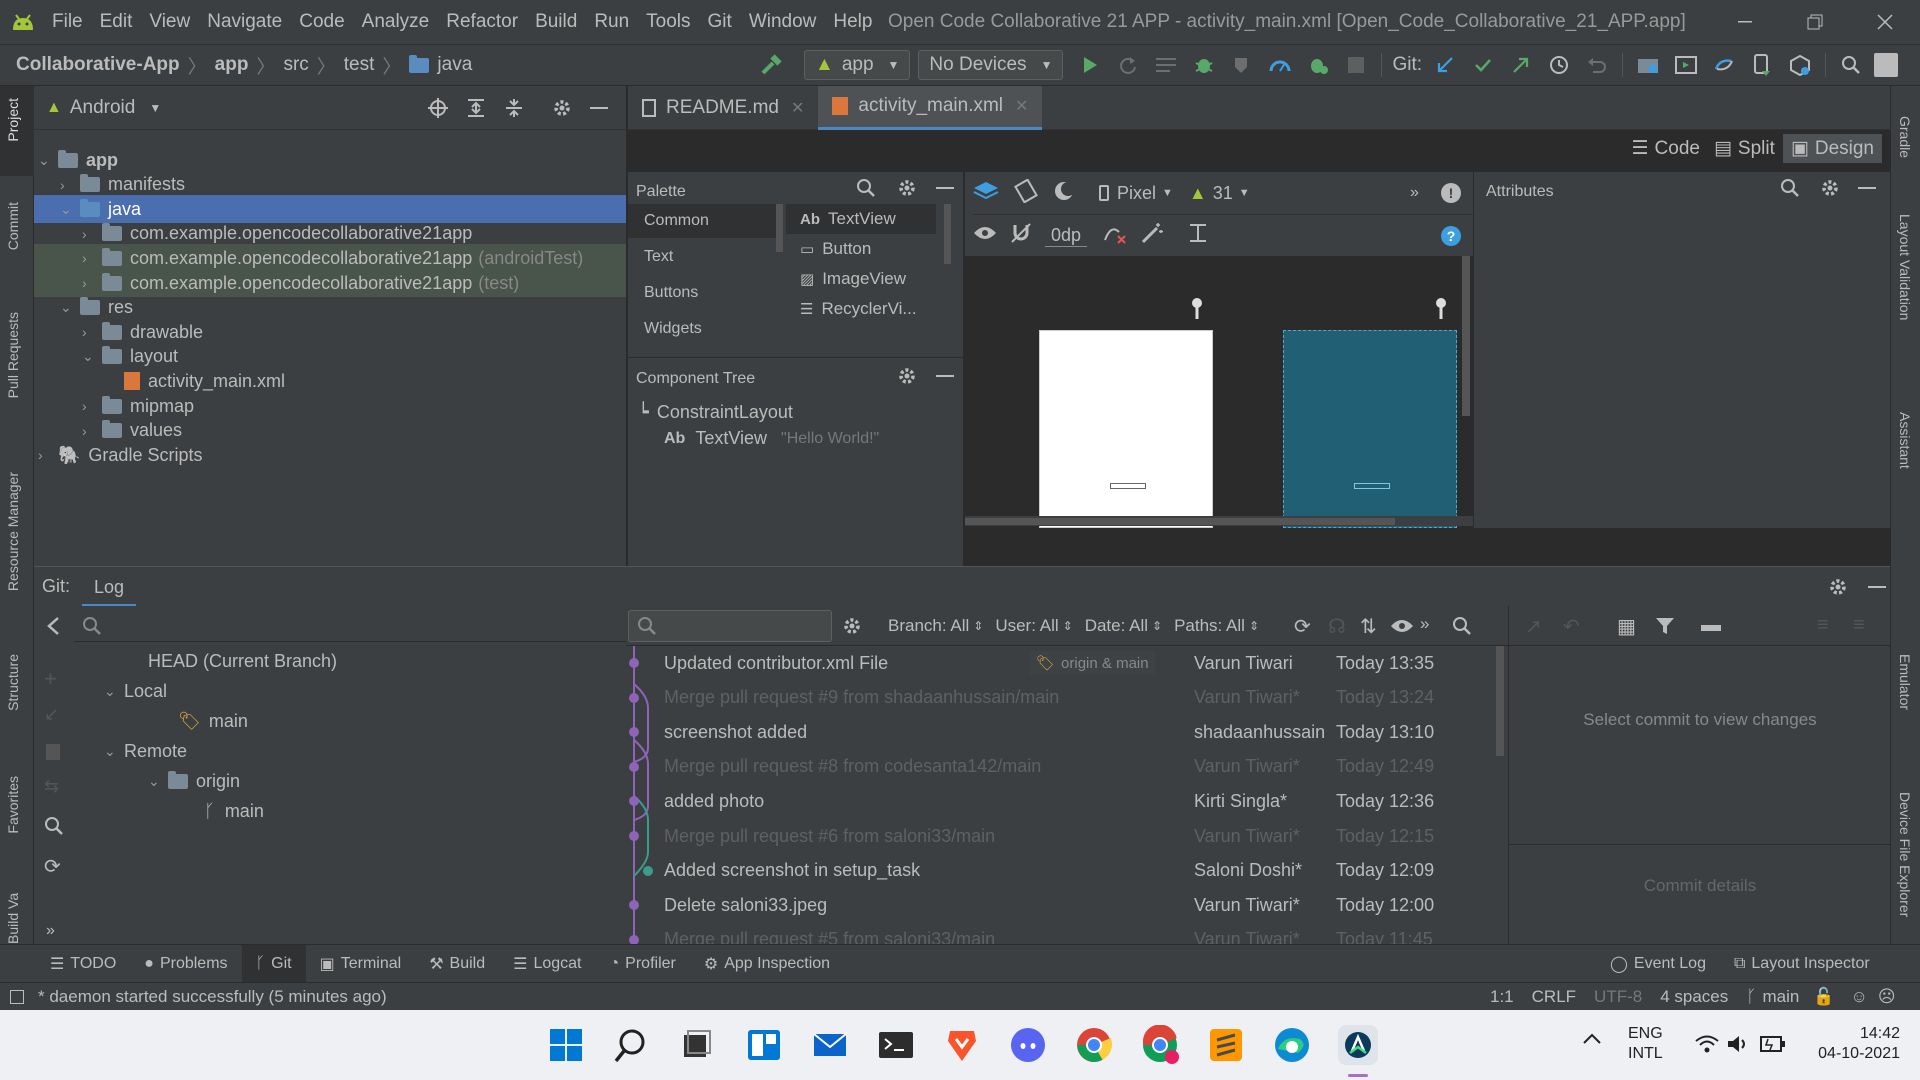  I want to click on design-canvas, so click(1219, 392).